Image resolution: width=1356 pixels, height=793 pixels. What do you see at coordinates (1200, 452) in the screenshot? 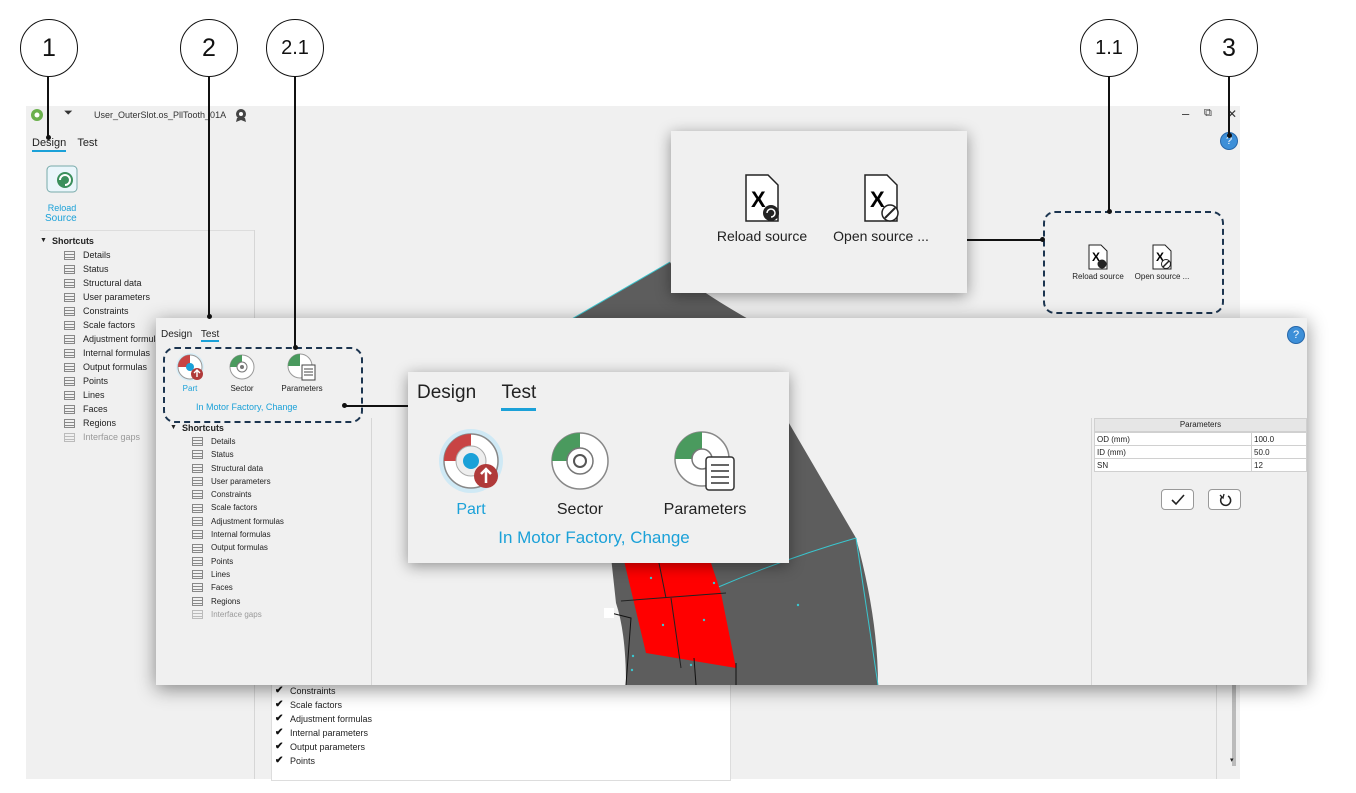
I see `parameters-table: OD (mm) 100.0 ID (mm) 50.0 SN 12` at bounding box center [1200, 452].